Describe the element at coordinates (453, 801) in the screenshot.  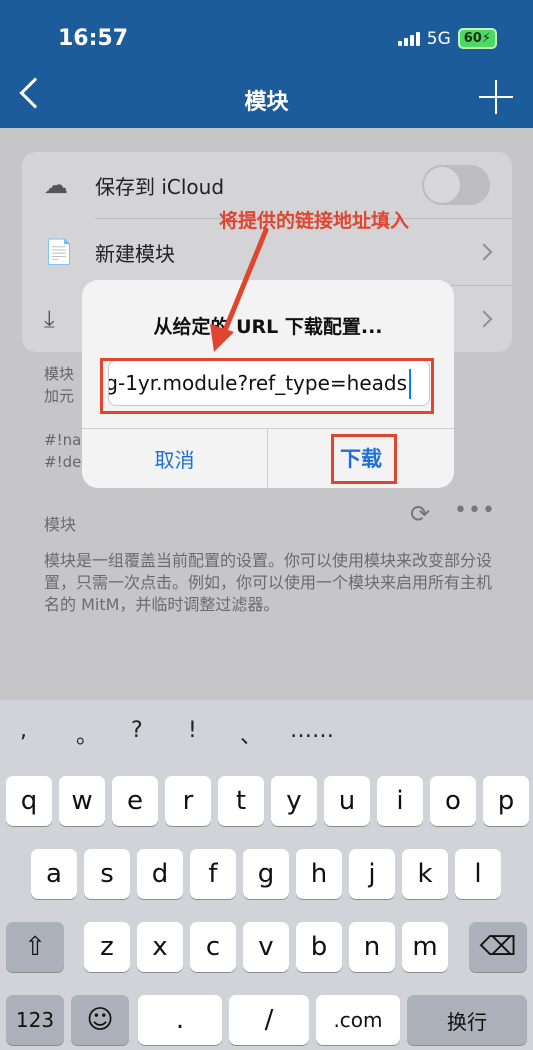
I see `key-o: o` at that location.